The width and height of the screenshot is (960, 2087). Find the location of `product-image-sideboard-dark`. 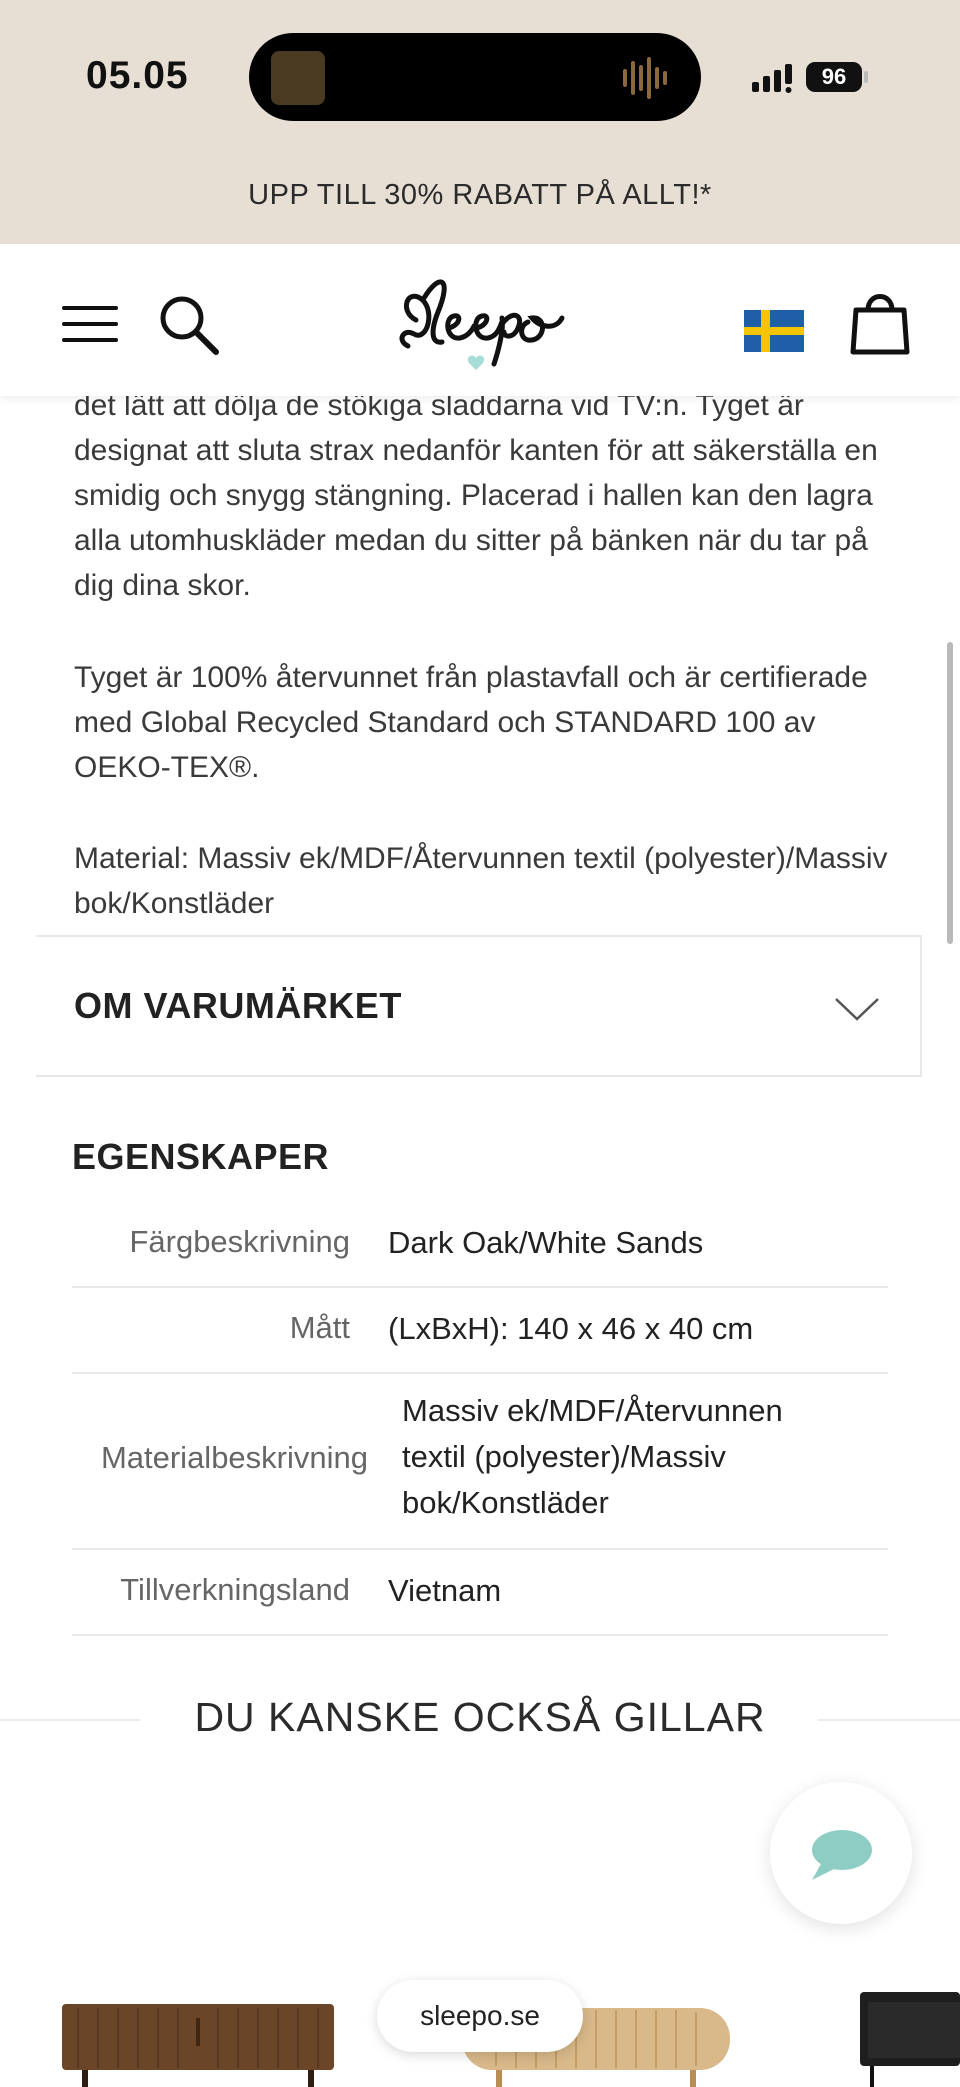

product-image-sideboard-dark is located at coordinates (198, 2042).